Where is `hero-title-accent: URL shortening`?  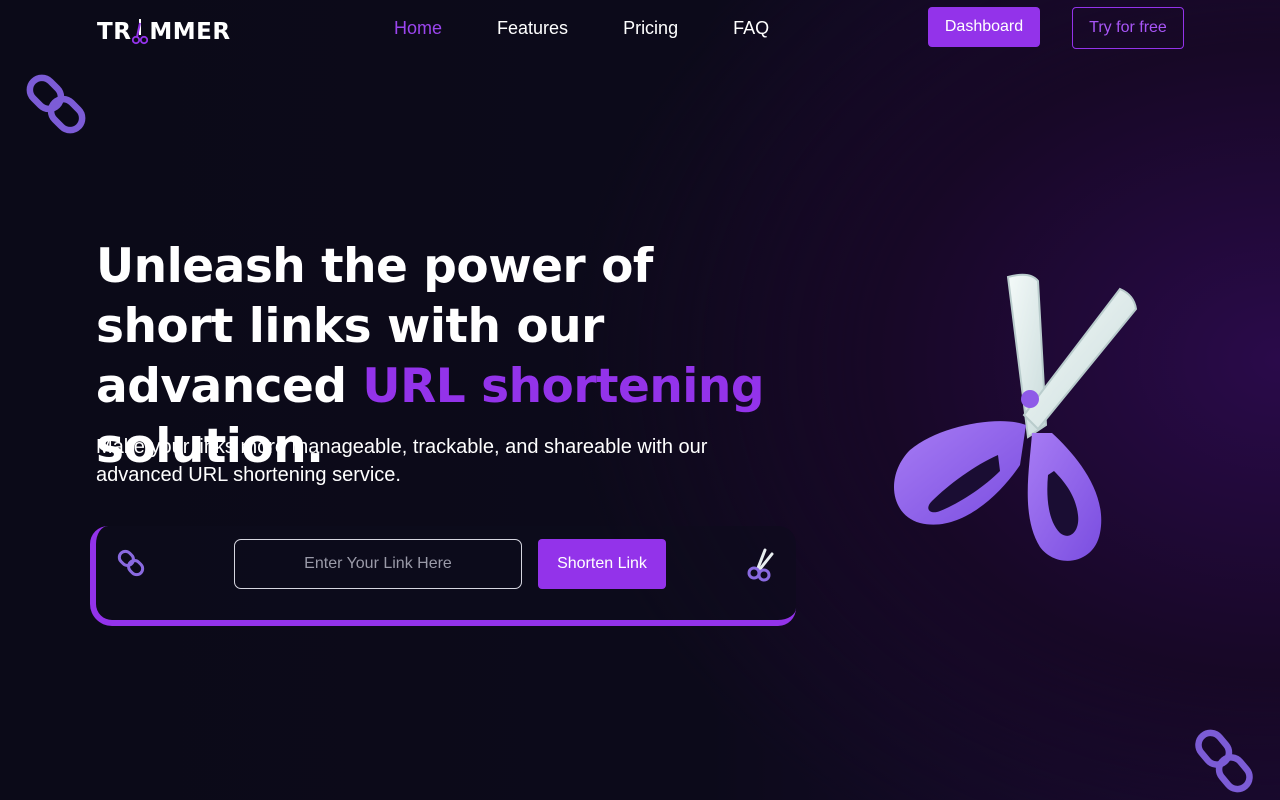 hero-title-accent: URL shortening is located at coordinates (563, 386).